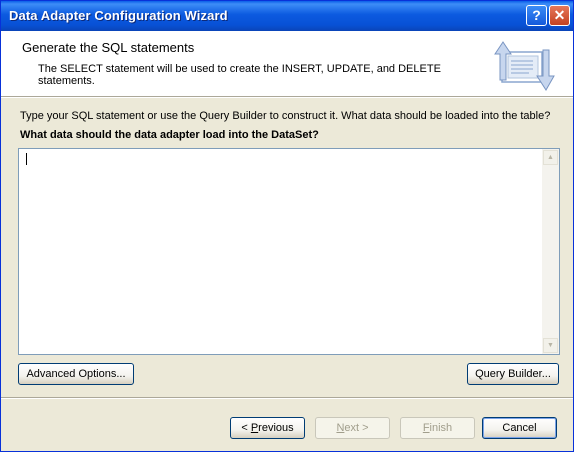  I want to click on next-label: ext >, so click(356, 428).